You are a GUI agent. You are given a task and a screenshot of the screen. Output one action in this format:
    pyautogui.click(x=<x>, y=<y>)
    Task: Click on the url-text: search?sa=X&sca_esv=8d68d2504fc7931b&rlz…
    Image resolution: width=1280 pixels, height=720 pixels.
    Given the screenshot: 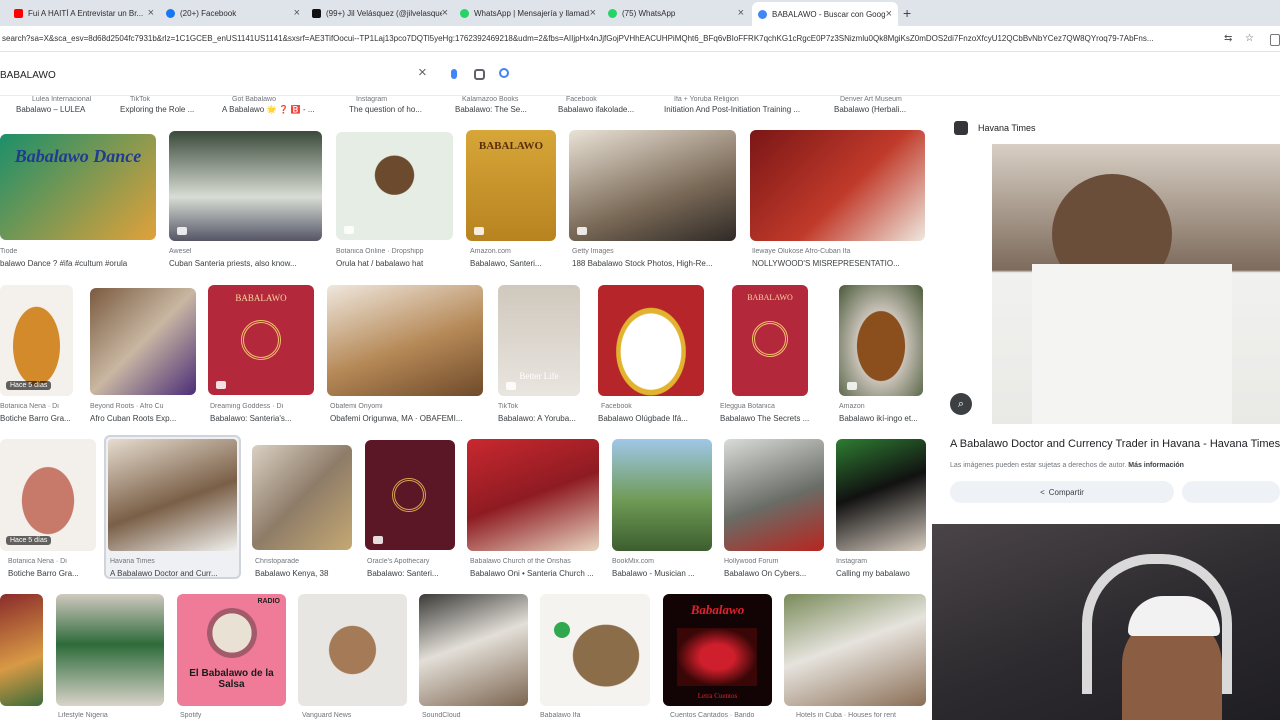 What is the action you would take?
    pyautogui.click(x=608, y=38)
    